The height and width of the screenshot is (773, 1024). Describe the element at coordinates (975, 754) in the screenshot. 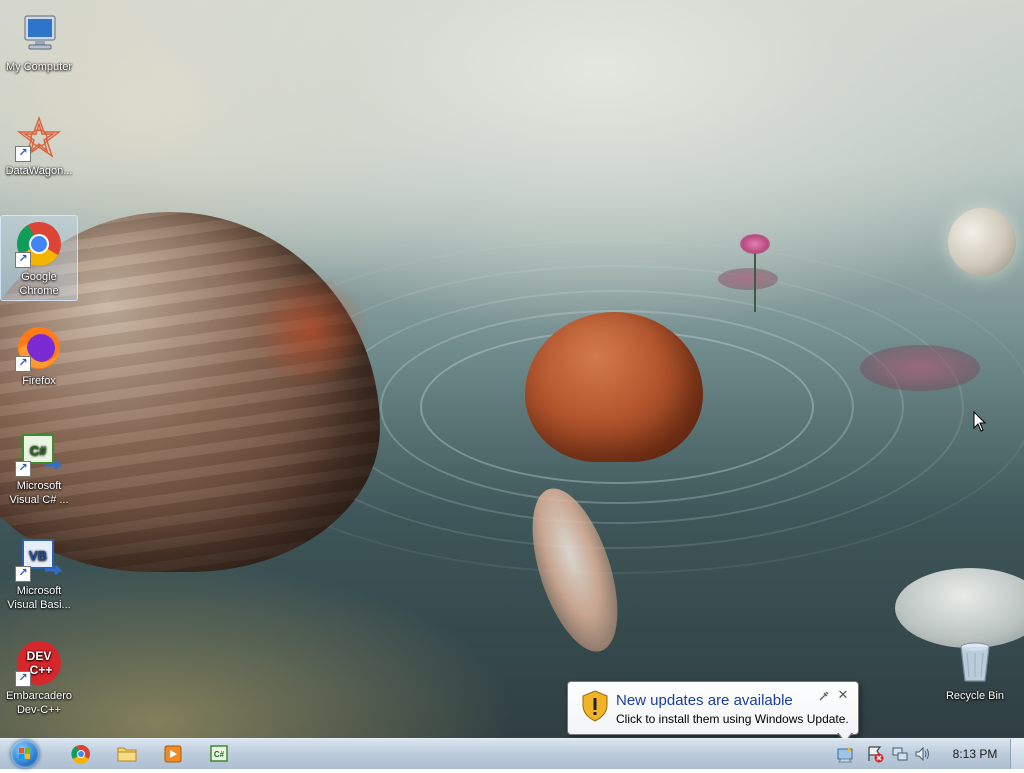

I see `taskbar-clock: 8:13 PM` at that location.